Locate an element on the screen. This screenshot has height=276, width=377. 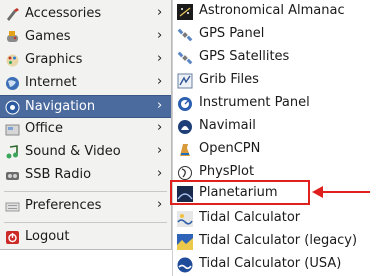
submenu-item-label: Navimail is located at coordinates (227, 125).